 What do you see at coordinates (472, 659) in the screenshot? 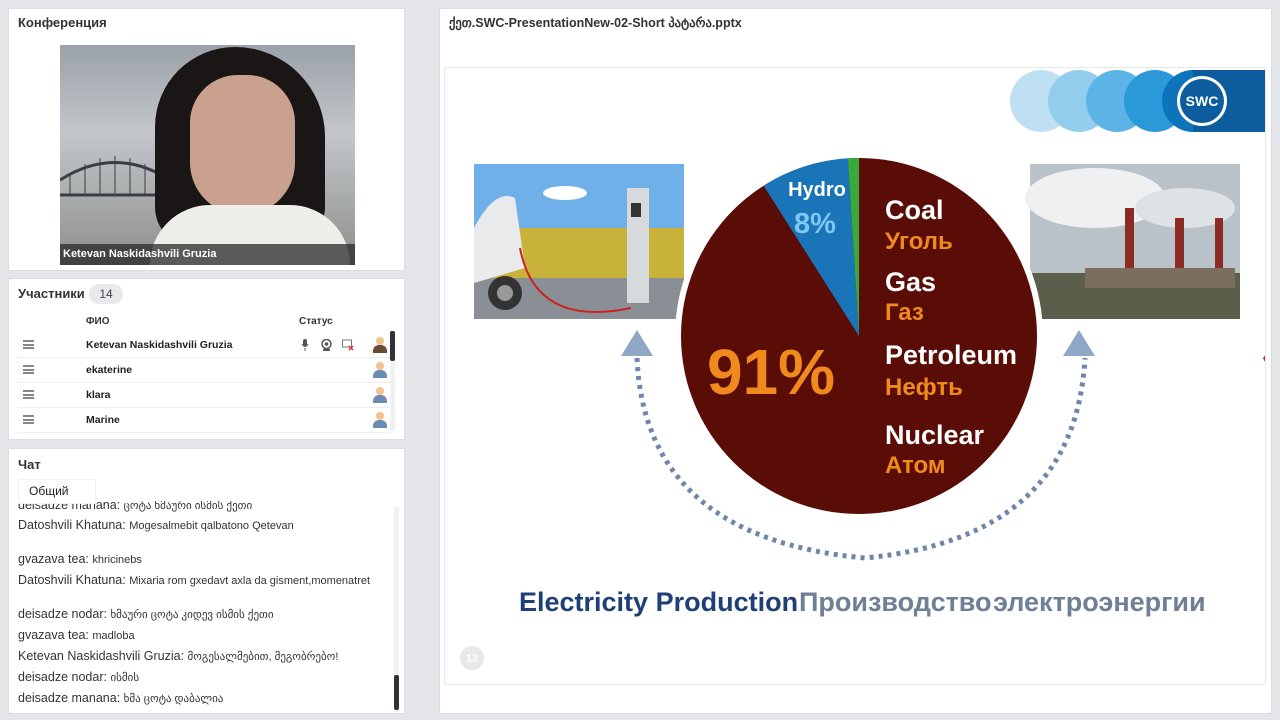
I see `page-number: 12` at bounding box center [472, 659].